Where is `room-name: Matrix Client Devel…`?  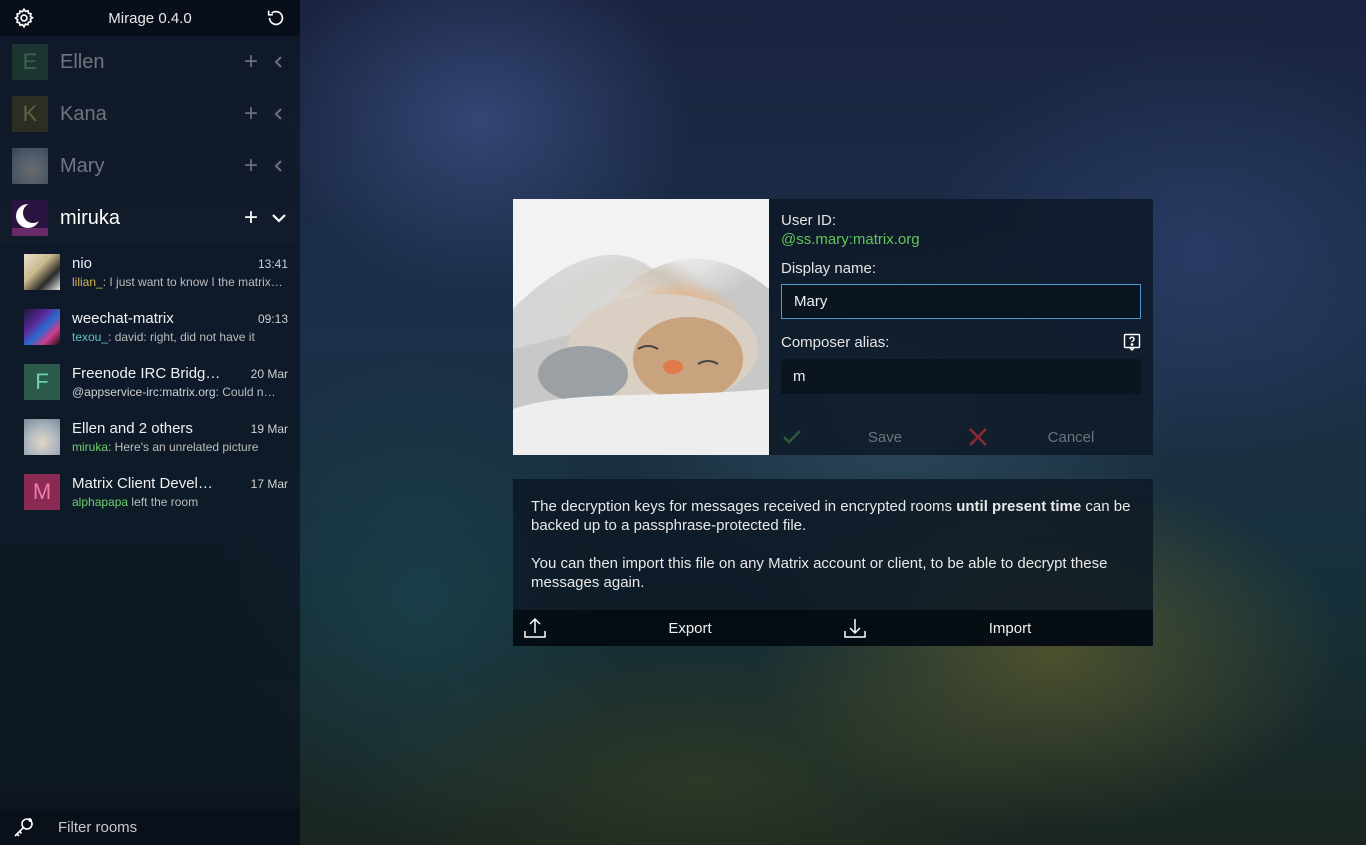
room-name: Matrix Client Devel… is located at coordinates (142, 483).